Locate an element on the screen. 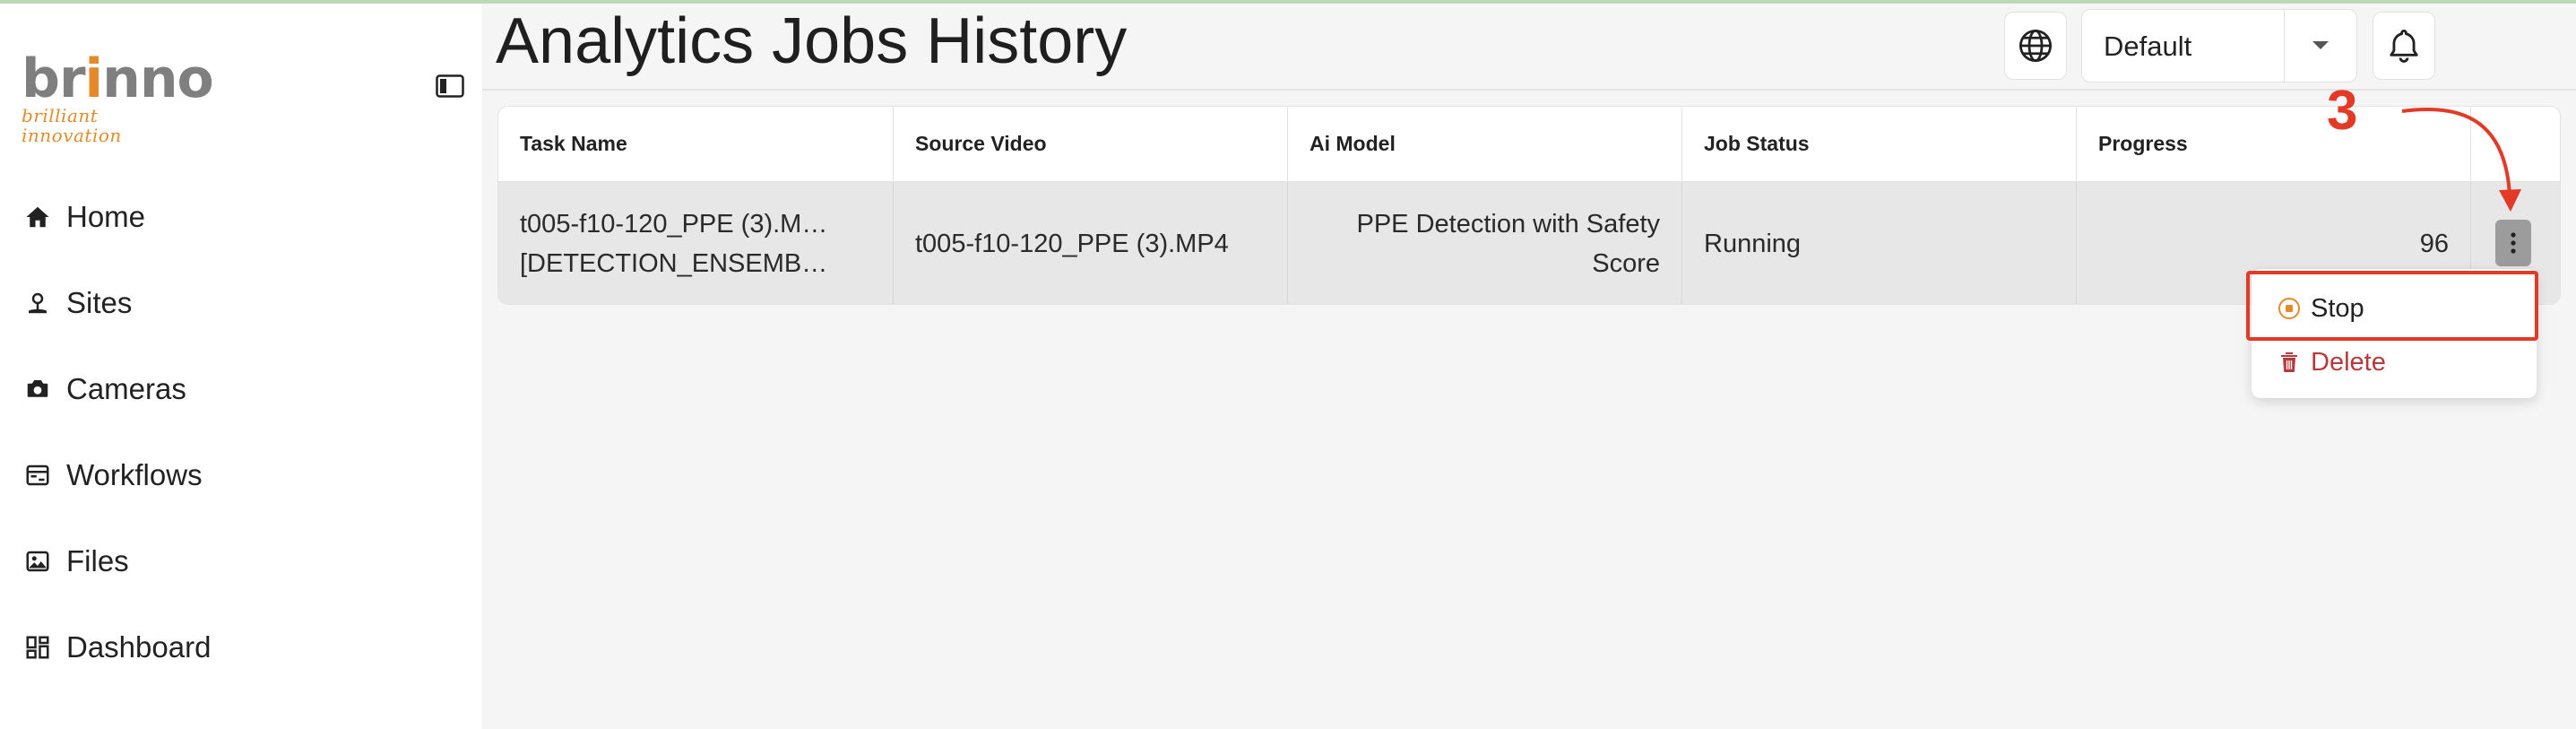 The height and width of the screenshot is (729, 2576). column-label: Progress is located at coordinates (2143, 143).